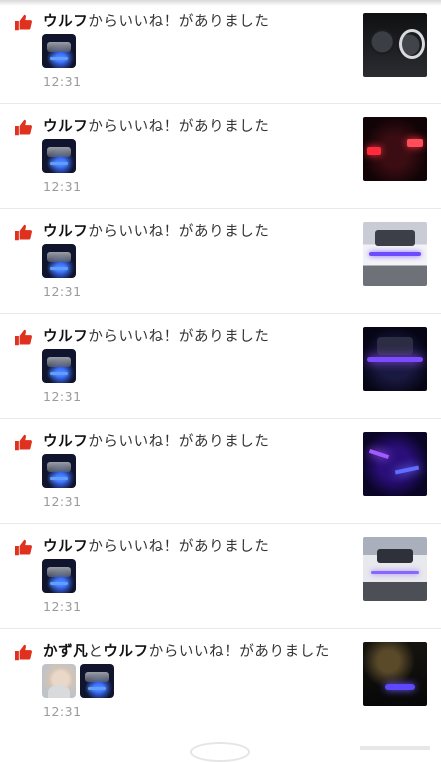 The height and width of the screenshot is (762, 441). Describe the element at coordinates (96, 652) in the screenshot. I see `notification-connector: と` at that location.